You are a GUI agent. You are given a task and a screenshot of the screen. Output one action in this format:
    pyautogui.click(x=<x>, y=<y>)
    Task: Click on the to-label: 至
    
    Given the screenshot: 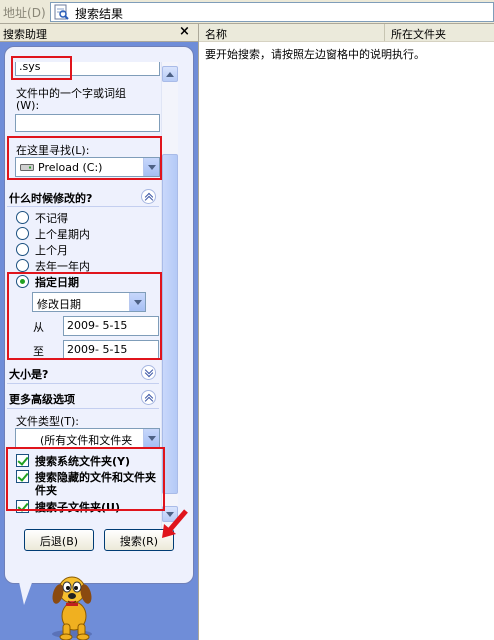 What is the action you would take?
    pyautogui.click(x=38, y=351)
    